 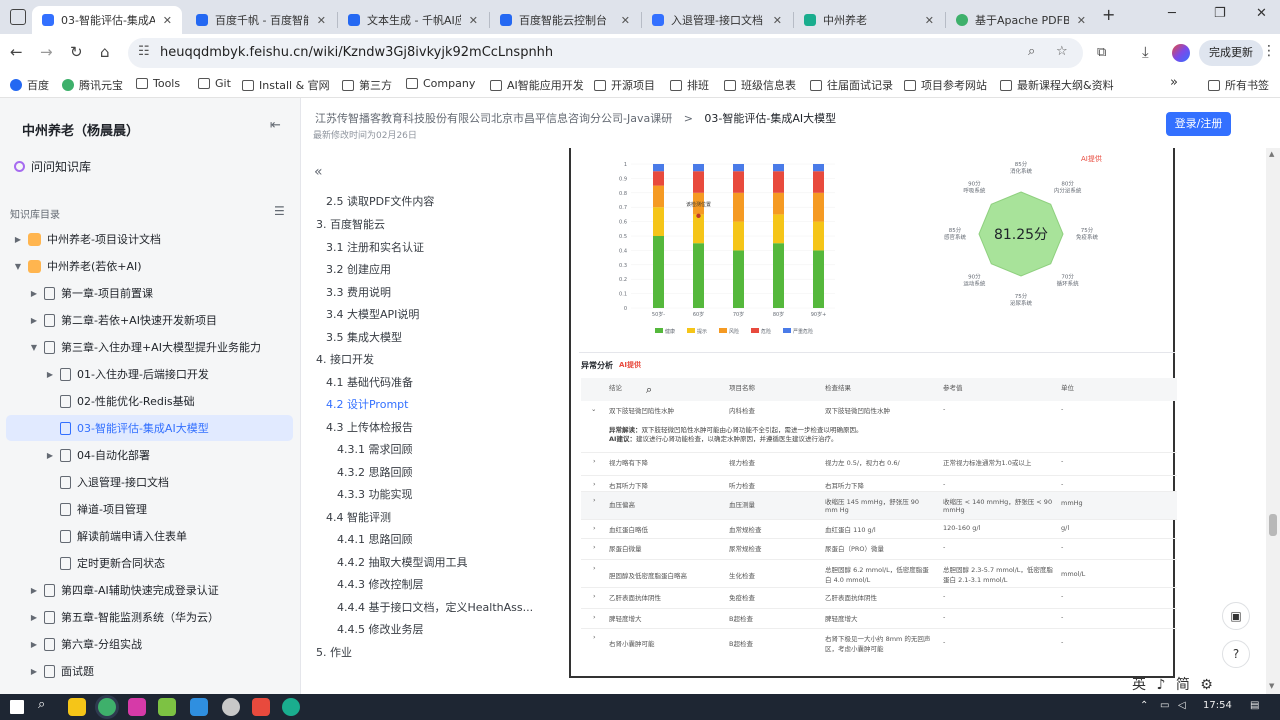 I want to click on bookmark-folder: 班级信息表, so click(x=760, y=85).